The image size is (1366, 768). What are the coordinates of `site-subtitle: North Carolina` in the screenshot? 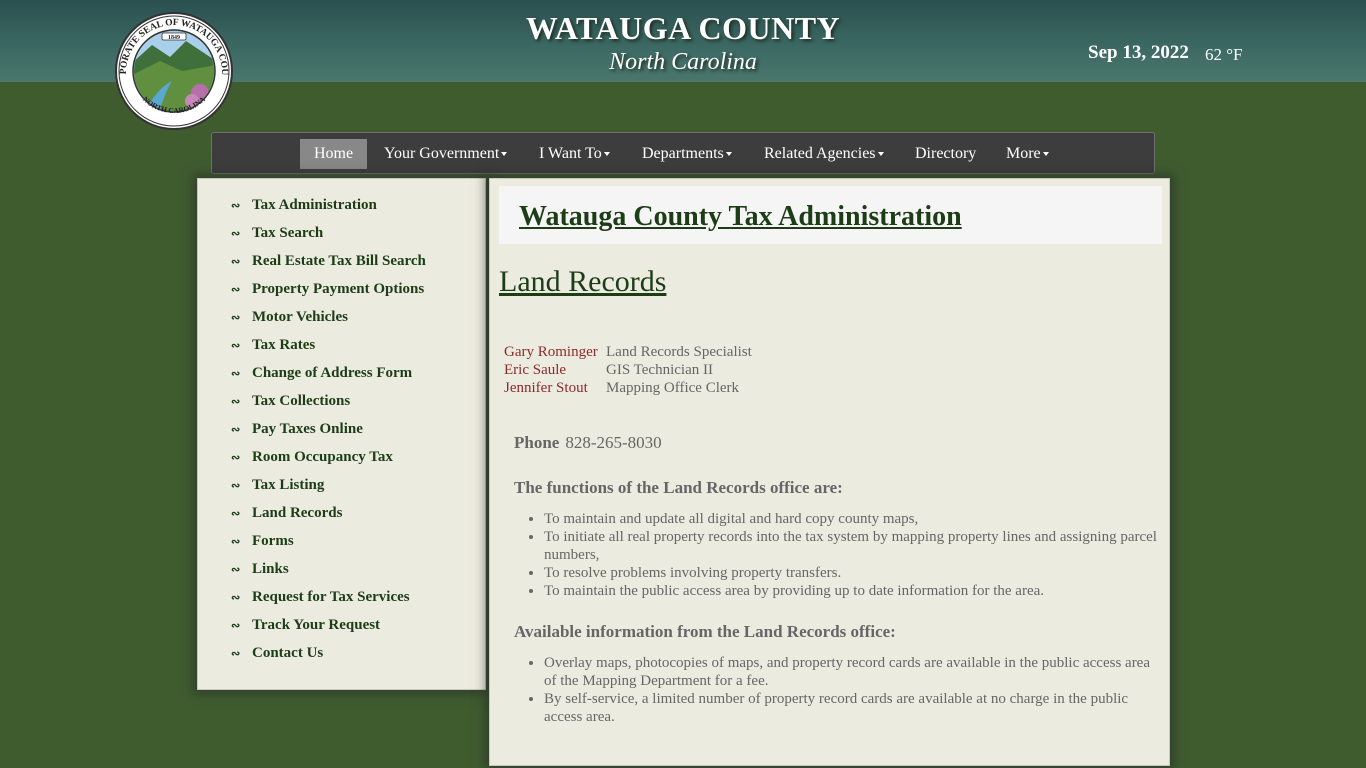 It's located at (683, 62).